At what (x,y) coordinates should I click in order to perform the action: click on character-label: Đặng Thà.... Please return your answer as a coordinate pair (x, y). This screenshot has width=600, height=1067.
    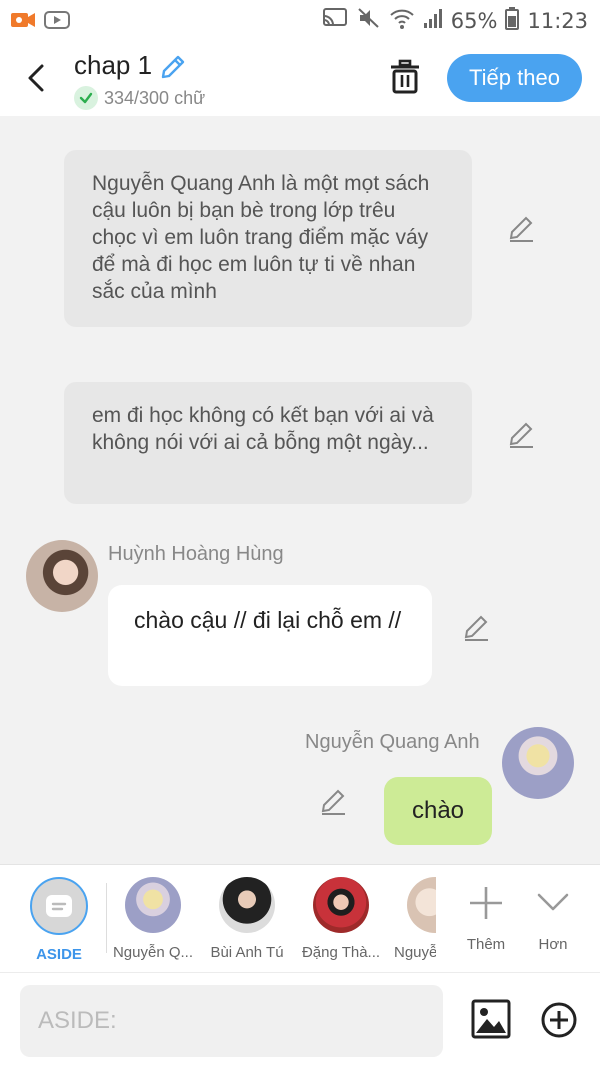
    Looking at the image, I should click on (341, 952).